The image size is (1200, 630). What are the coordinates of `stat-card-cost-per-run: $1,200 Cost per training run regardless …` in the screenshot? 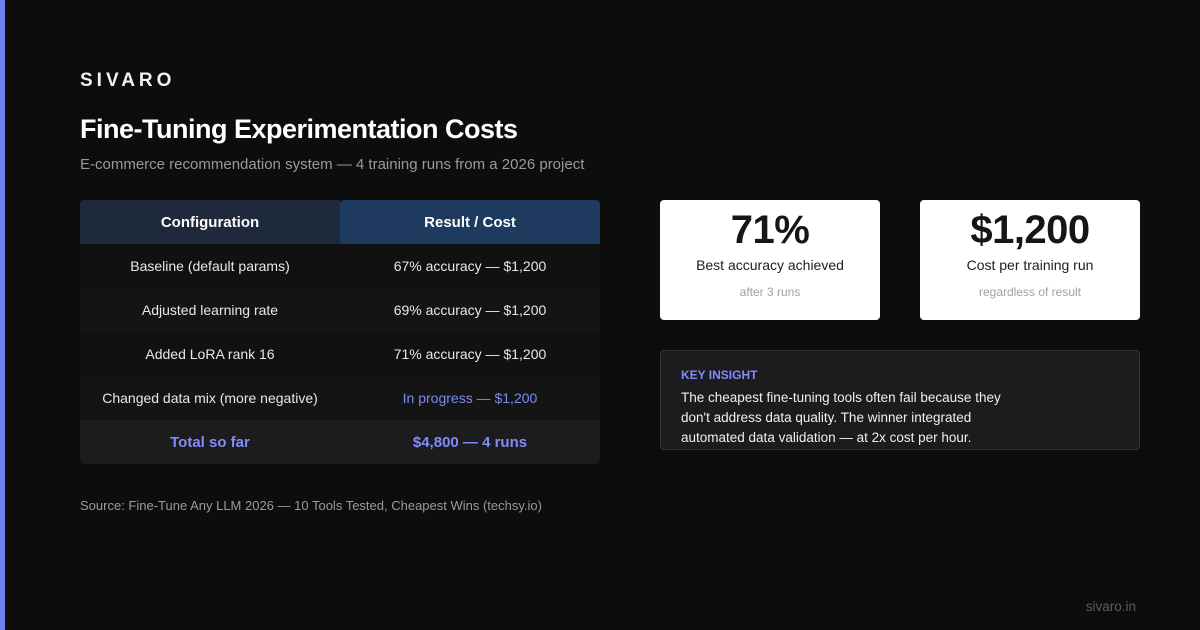 It's located at (1030, 260).